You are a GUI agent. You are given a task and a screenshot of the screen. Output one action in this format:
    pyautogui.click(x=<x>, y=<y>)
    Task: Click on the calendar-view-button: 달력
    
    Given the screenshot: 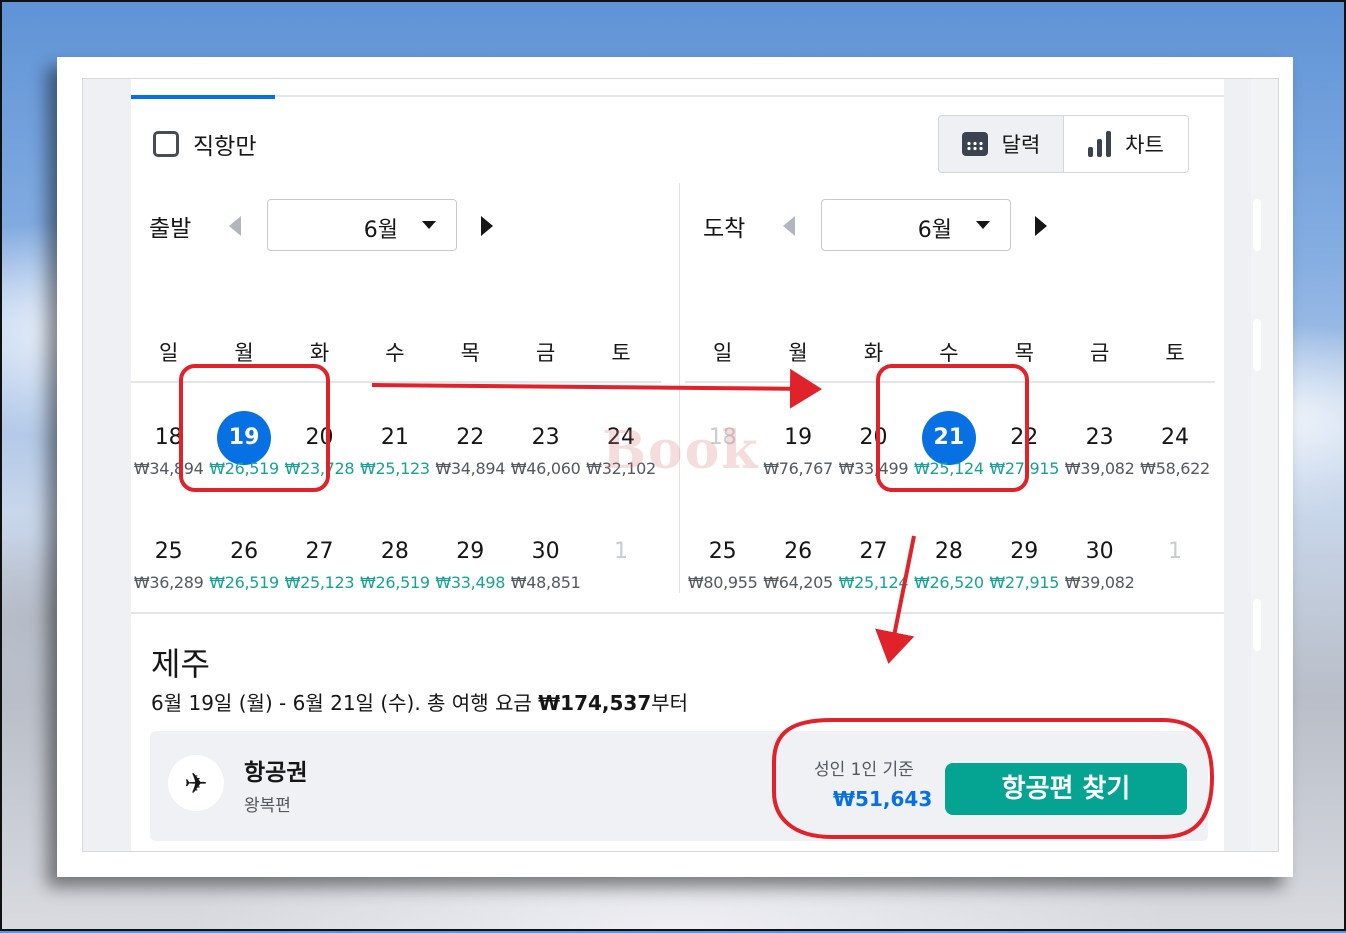 What is the action you would take?
    pyautogui.click(x=1001, y=144)
    